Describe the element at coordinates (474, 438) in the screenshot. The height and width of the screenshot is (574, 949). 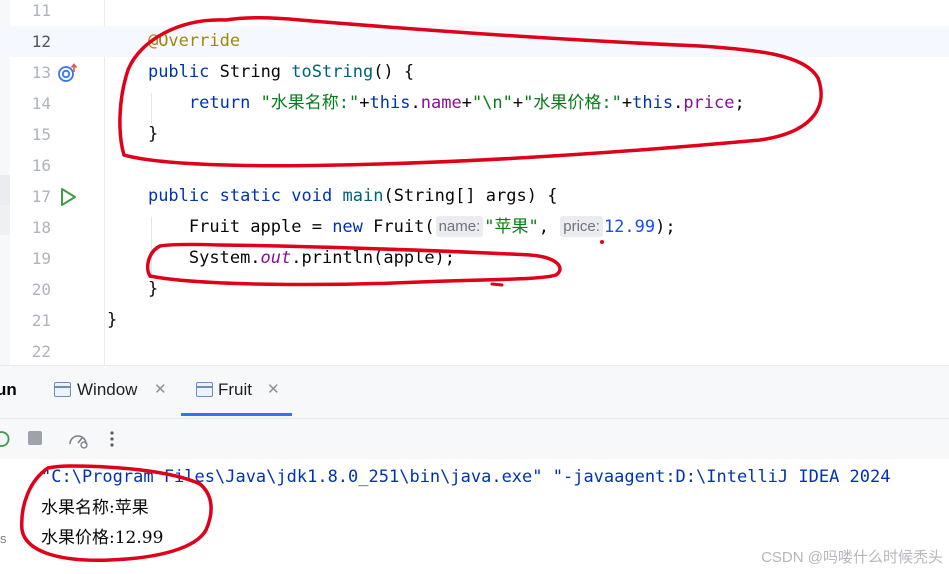
I see `run-toolbar` at that location.